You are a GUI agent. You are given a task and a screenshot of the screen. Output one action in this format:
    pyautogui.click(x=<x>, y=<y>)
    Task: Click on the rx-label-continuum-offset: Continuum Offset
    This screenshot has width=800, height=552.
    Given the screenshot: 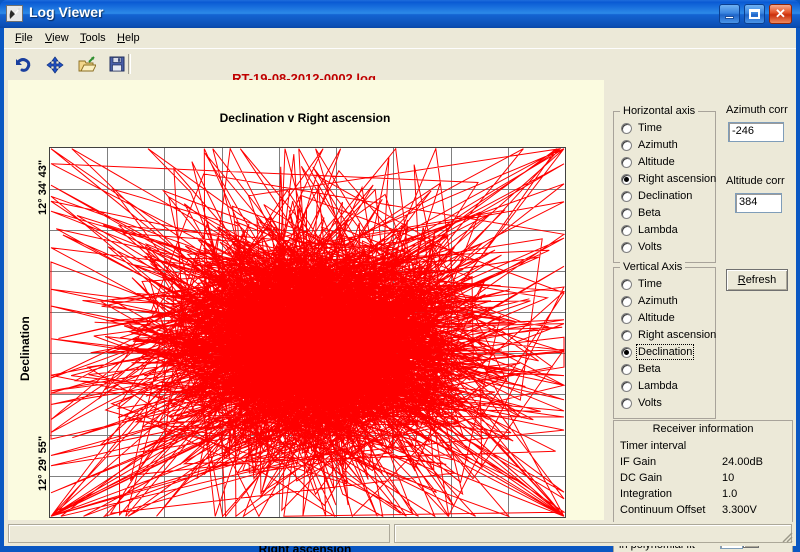 What is the action you would take?
    pyautogui.click(x=663, y=510)
    